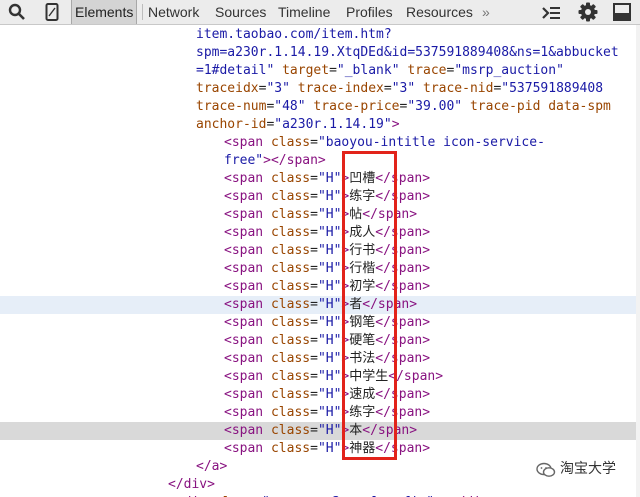 Image resolution: width=640 pixels, height=497 pixels. Describe the element at coordinates (320, 341) in the screenshot. I see `dom-node-line: <span class="H">硬笔</span>` at that location.